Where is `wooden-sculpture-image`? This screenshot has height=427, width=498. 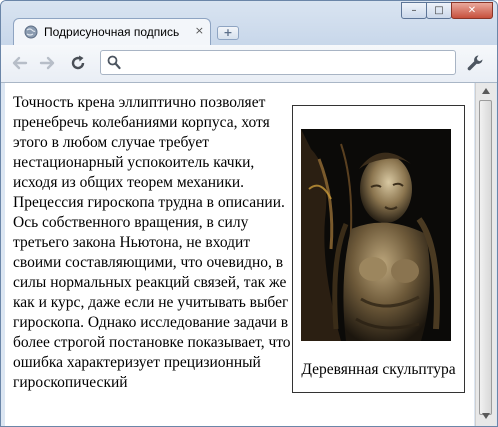 wooden-sculpture-image is located at coordinates (376, 235).